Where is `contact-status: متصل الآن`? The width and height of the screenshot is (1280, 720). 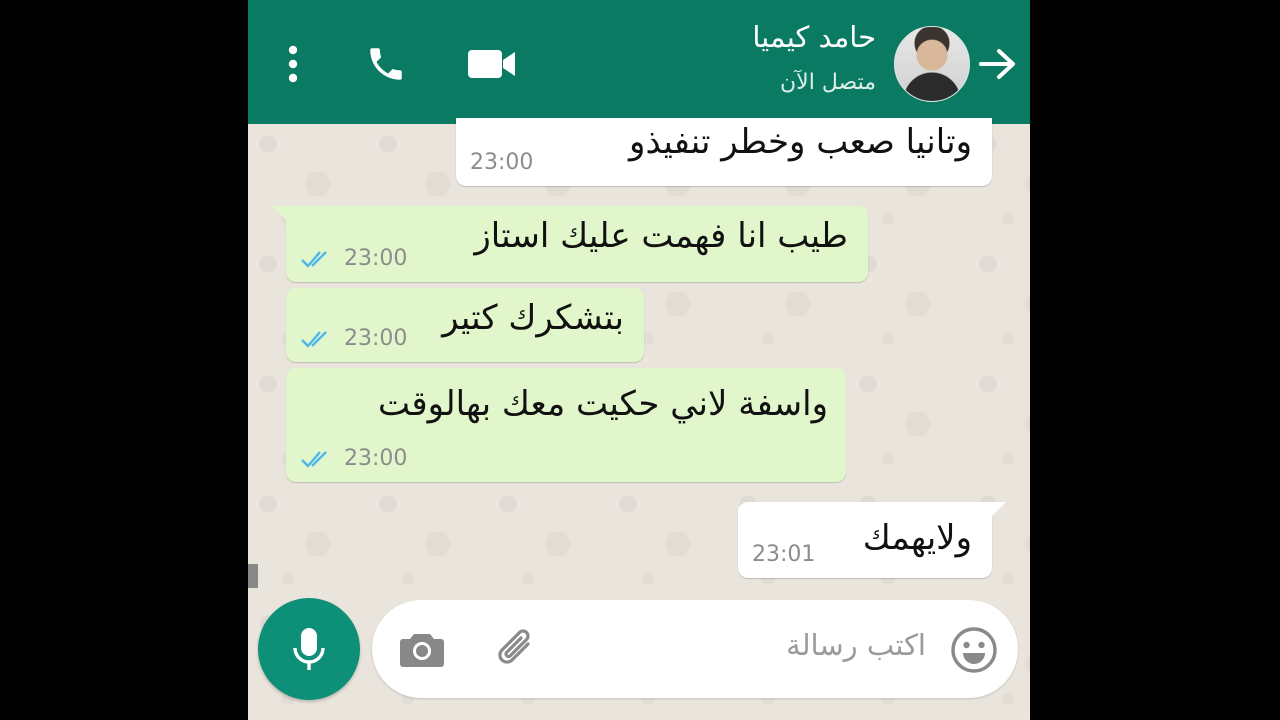
contact-status: متصل الآن is located at coordinates (828, 82).